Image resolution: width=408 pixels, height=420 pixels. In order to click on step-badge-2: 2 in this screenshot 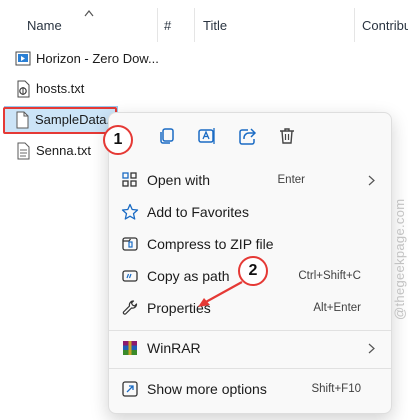, I will do `click(253, 271)`.